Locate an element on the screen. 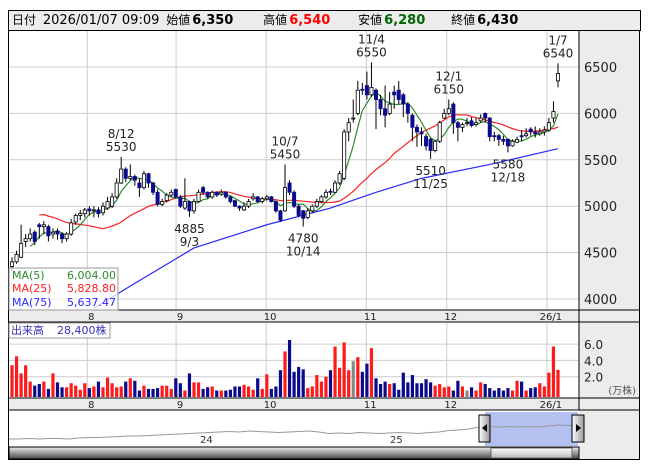 The height and width of the screenshot is (470, 653). annotation-value: 4780 is located at coordinates (303, 239).